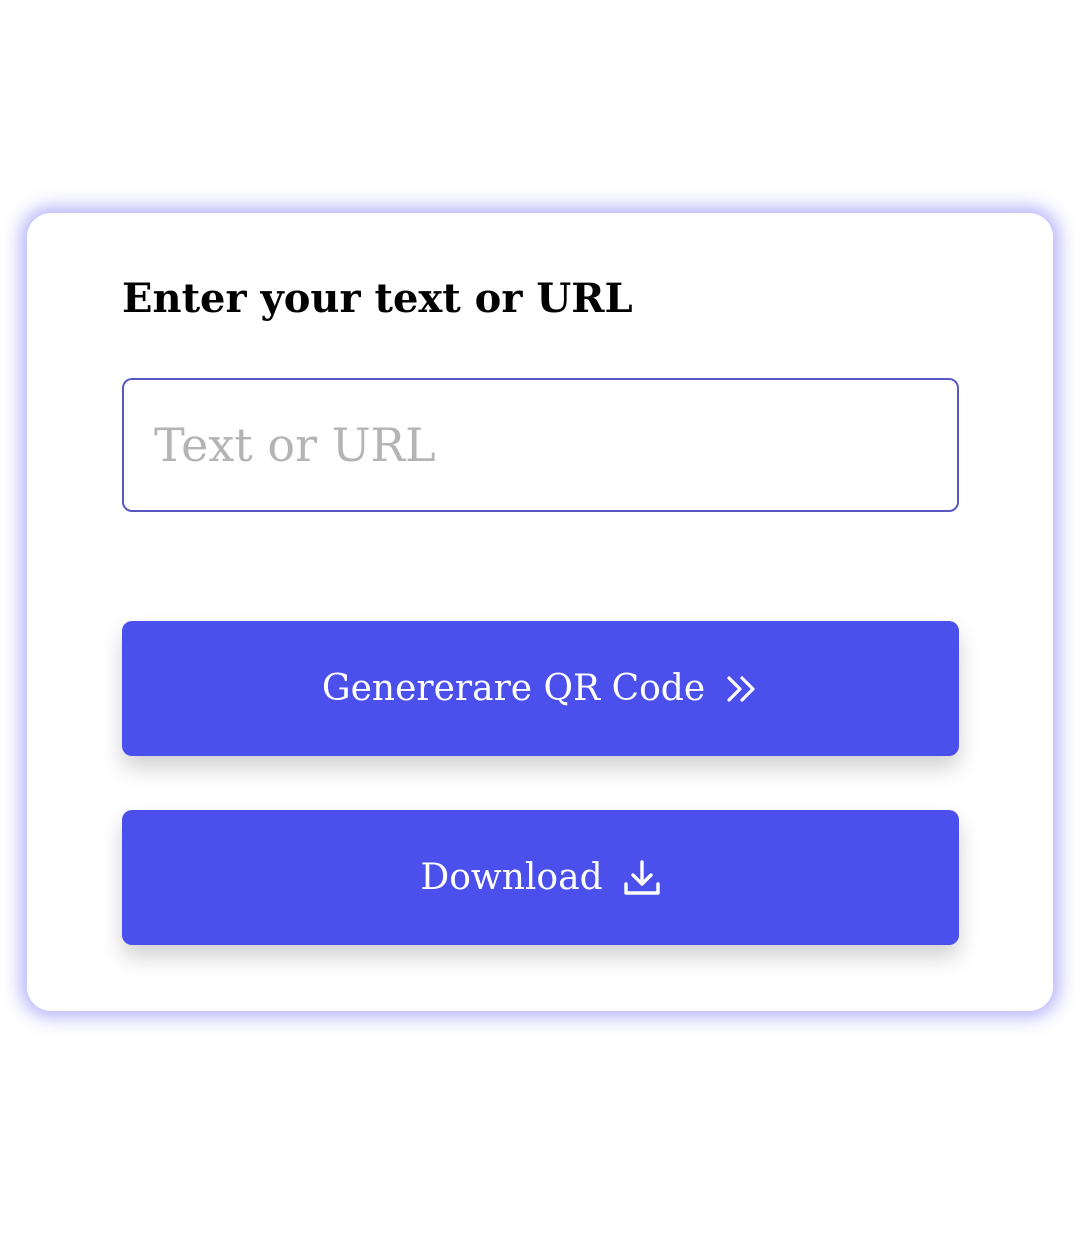 Image resolution: width=1080 pixels, height=1245 pixels. I want to click on form-title: Enter your text or URL, so click(377, 298).